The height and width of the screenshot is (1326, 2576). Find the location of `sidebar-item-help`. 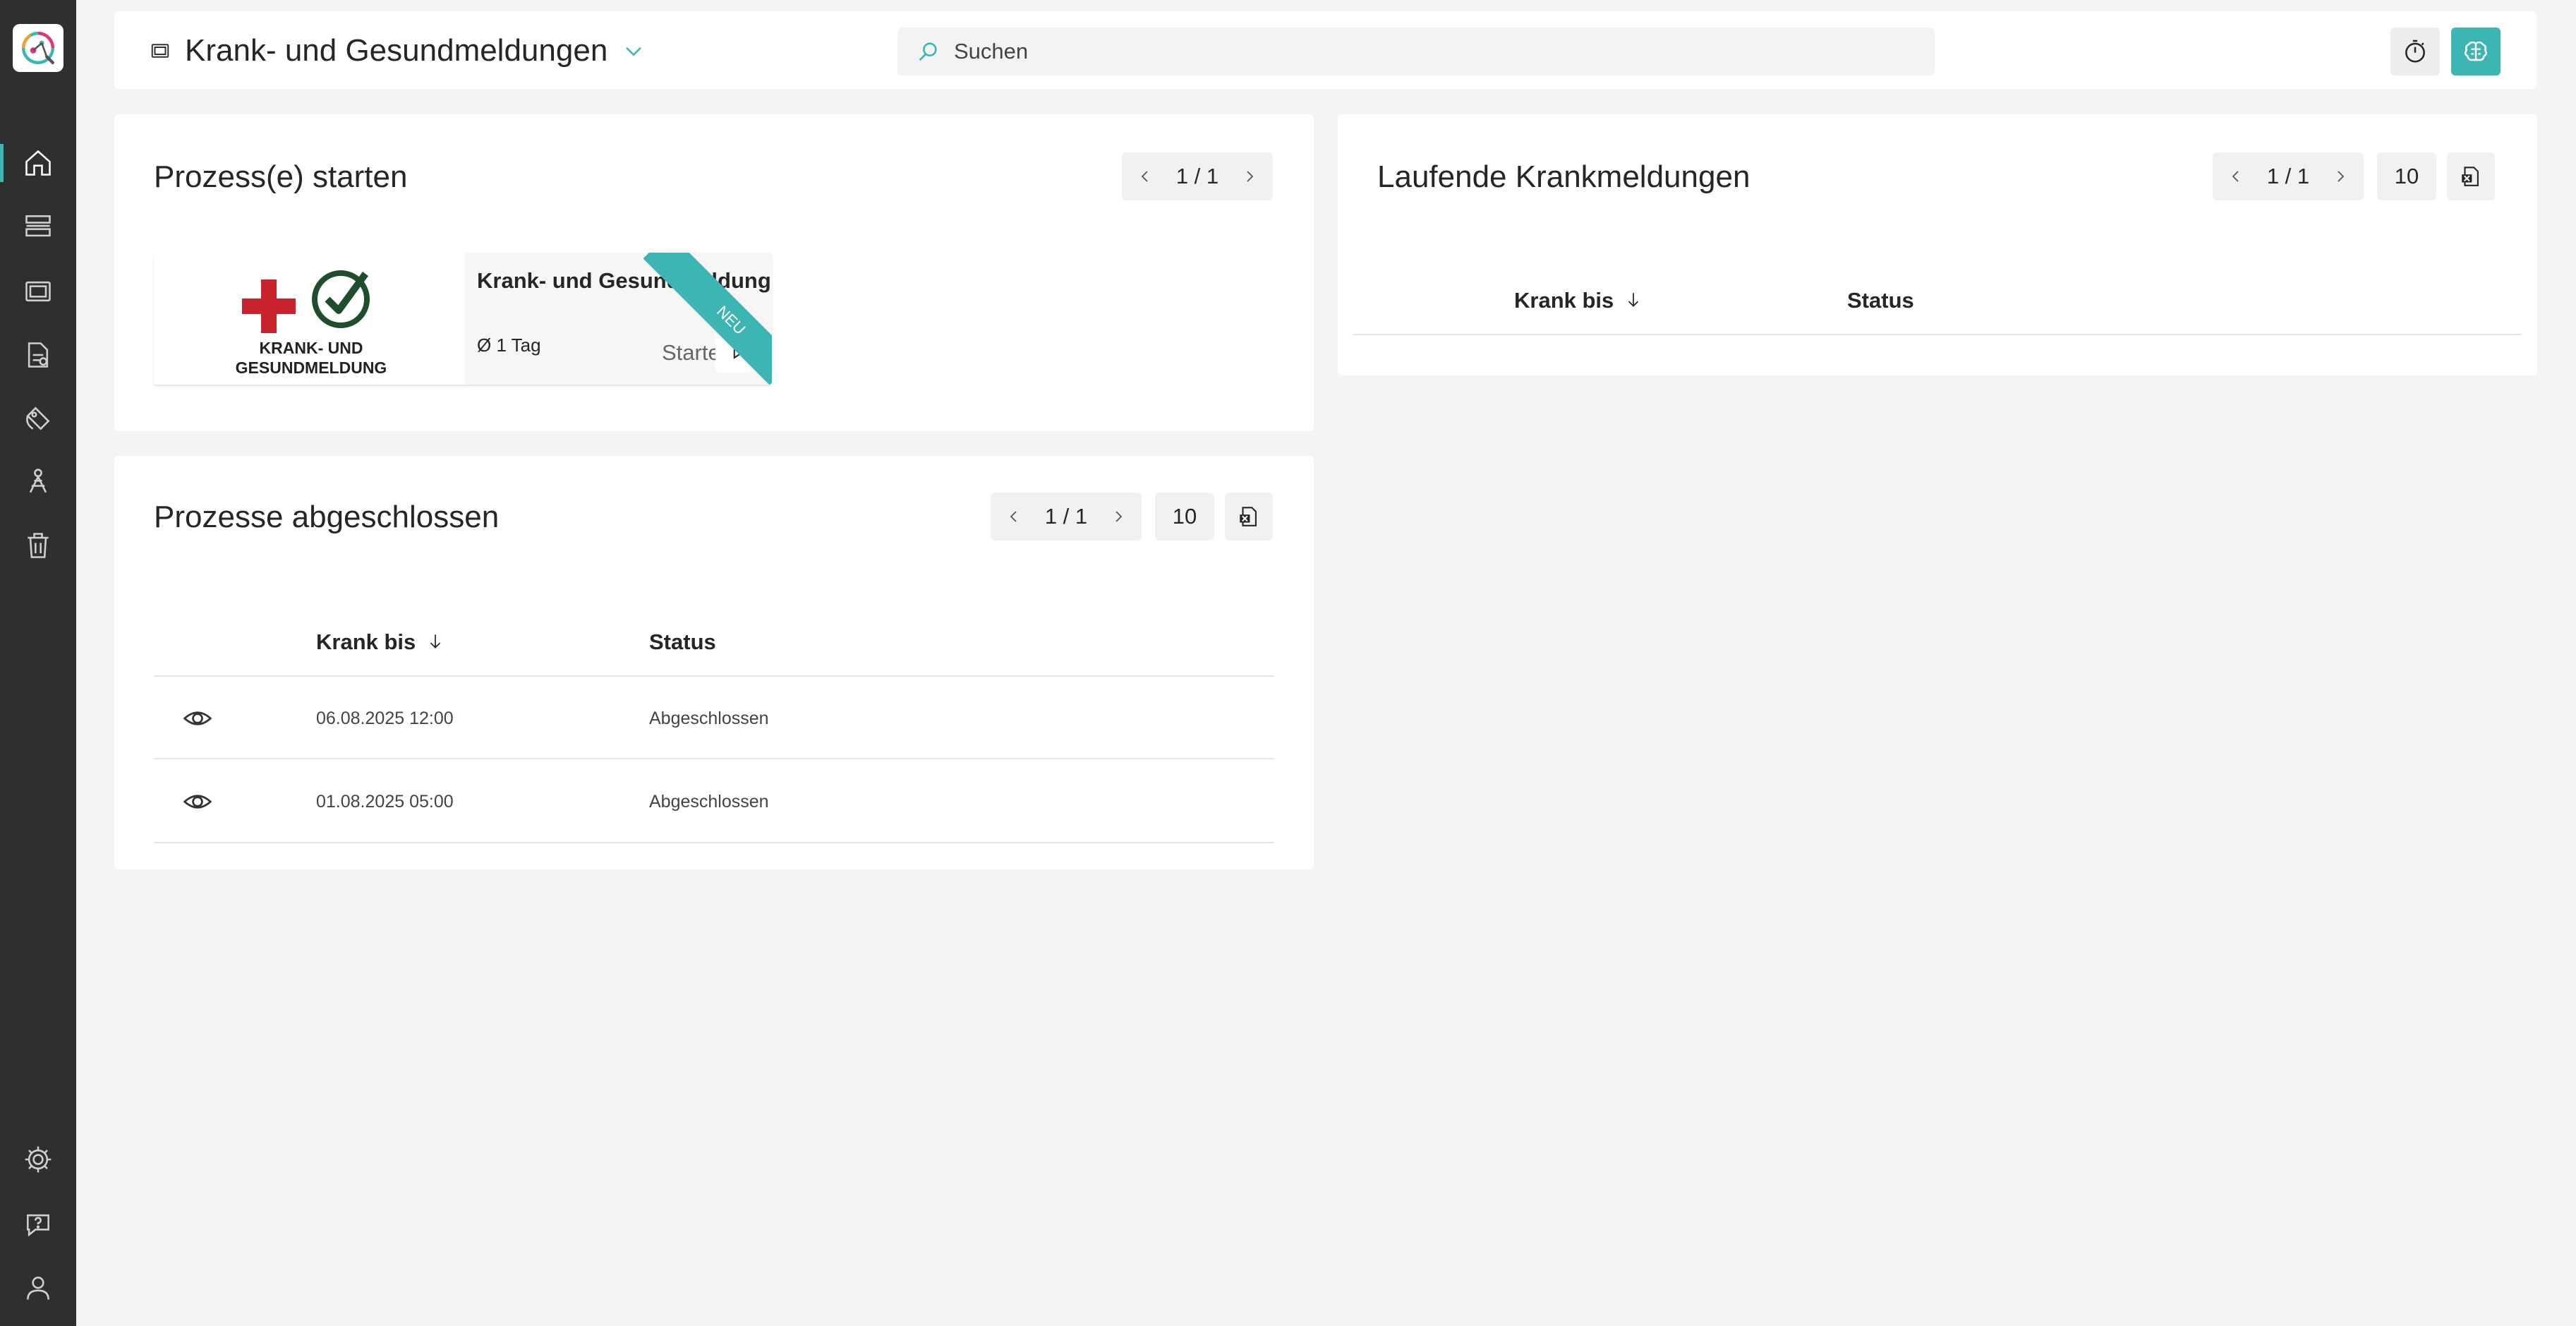

sidebar-item-help is located at coordinates (38, 1224).